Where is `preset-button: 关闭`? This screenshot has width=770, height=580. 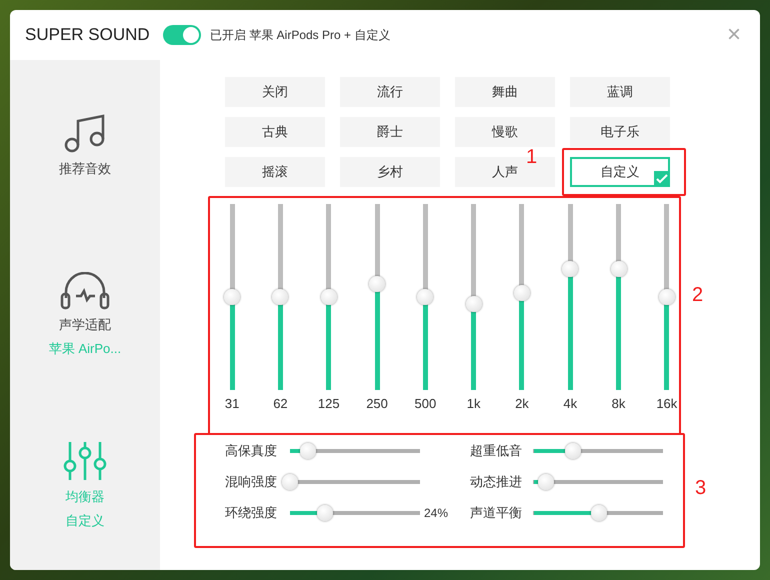 preset-button: 关闭 is located at coordinates (275, 92).